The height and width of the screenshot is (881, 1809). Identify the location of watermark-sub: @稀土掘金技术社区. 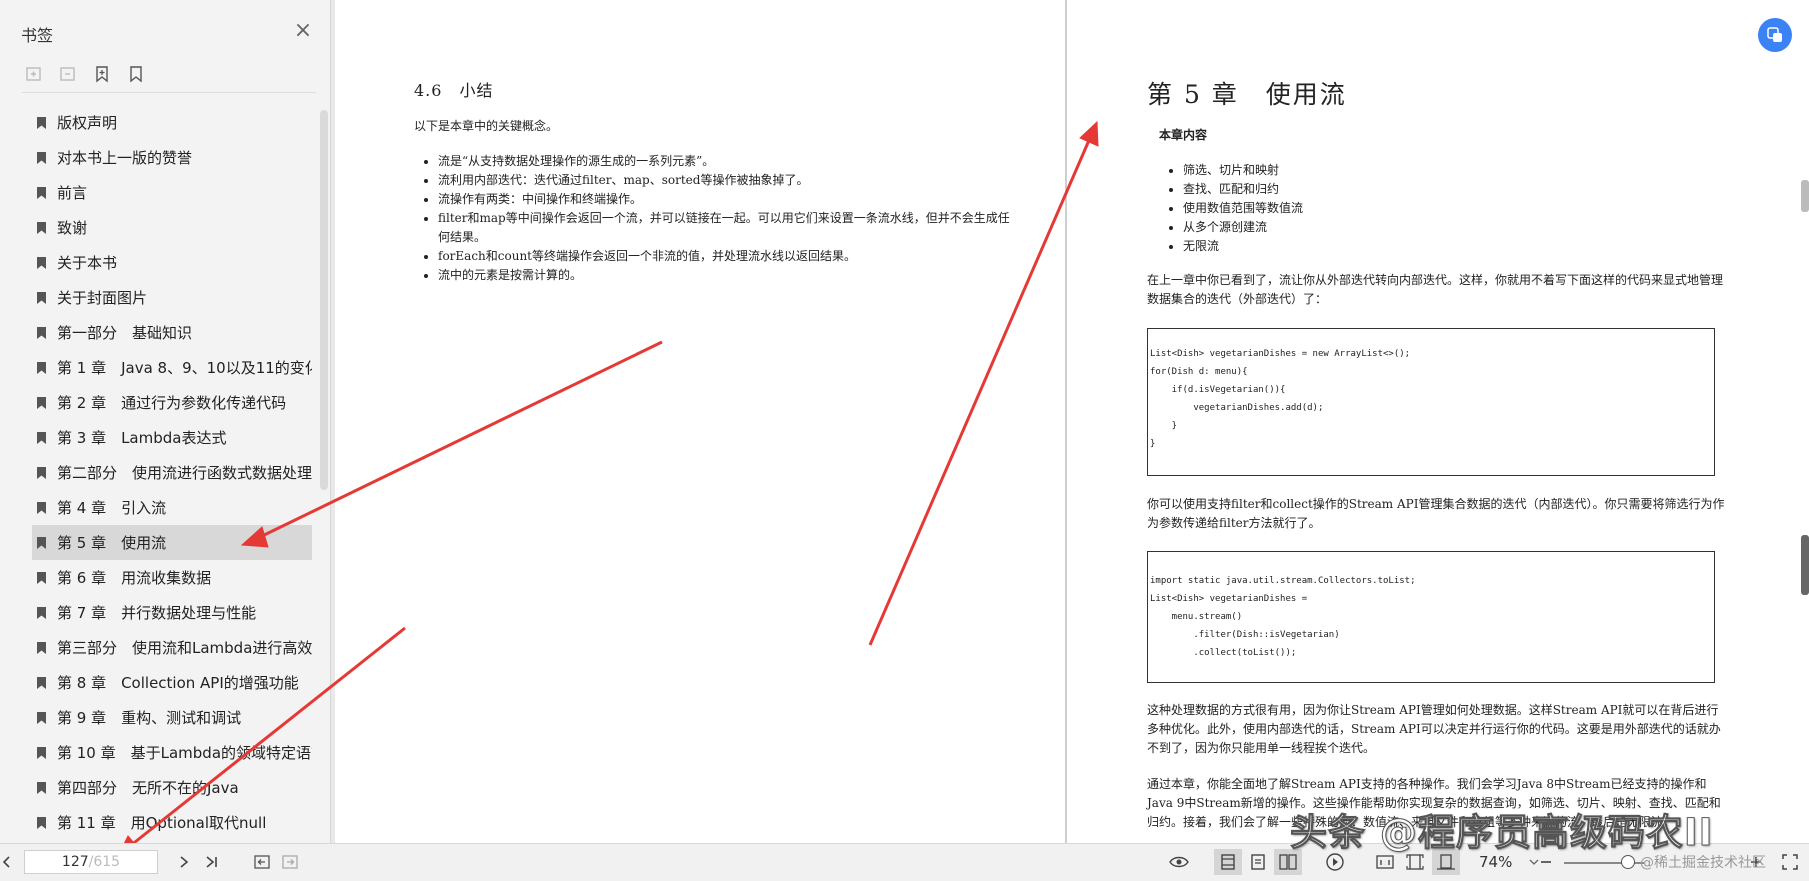
(1703, 863).